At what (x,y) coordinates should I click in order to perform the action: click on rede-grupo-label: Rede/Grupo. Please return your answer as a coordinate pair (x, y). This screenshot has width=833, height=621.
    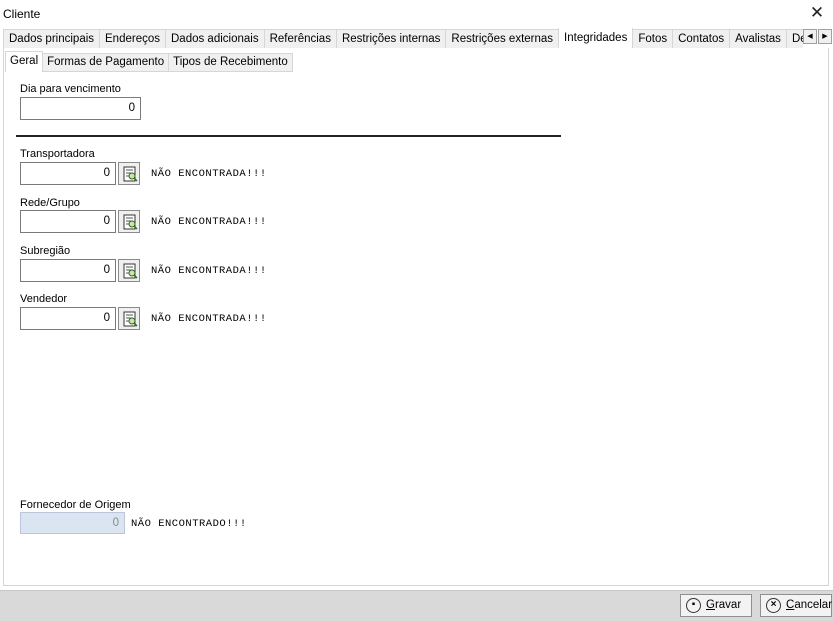
    Looking at the image, I should click on (50, 203).